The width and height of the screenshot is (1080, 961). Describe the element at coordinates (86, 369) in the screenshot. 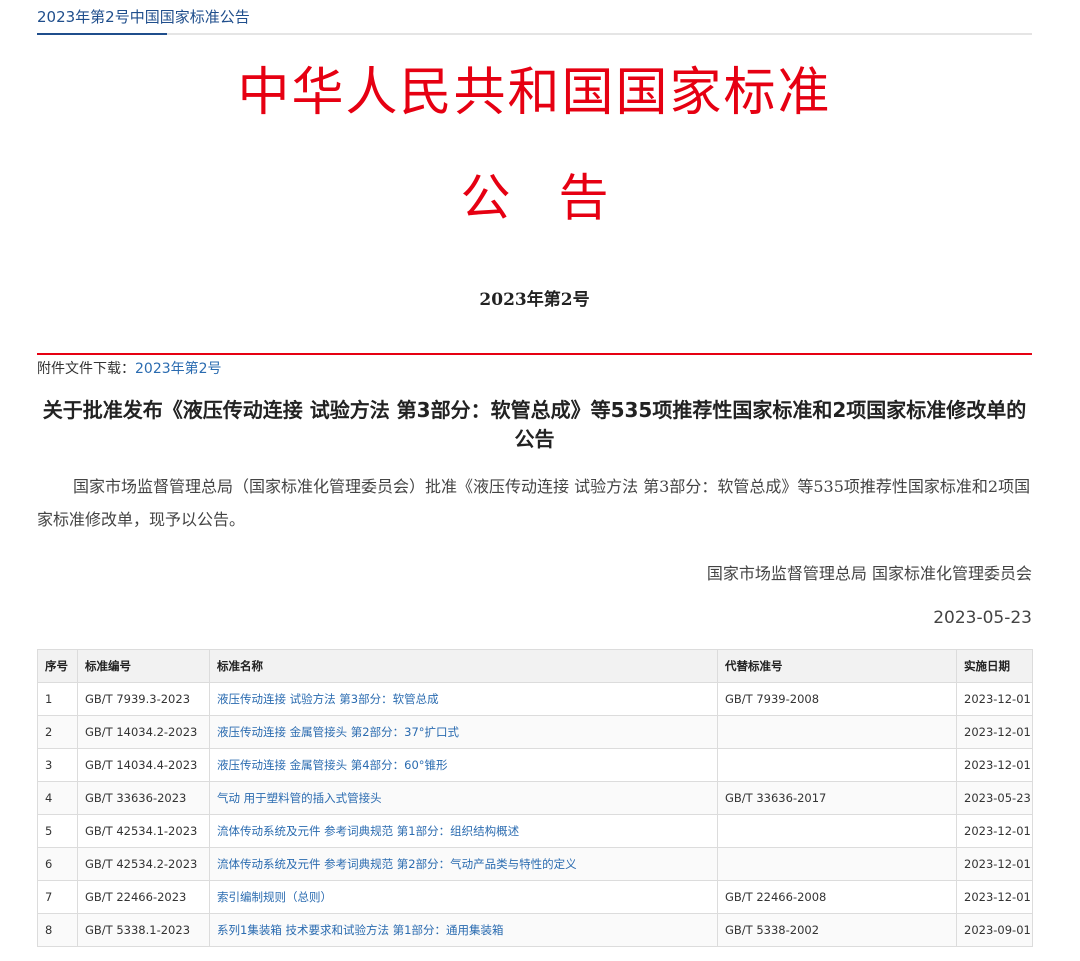

I see `attachment-label: 附件文件下载：` at that location.